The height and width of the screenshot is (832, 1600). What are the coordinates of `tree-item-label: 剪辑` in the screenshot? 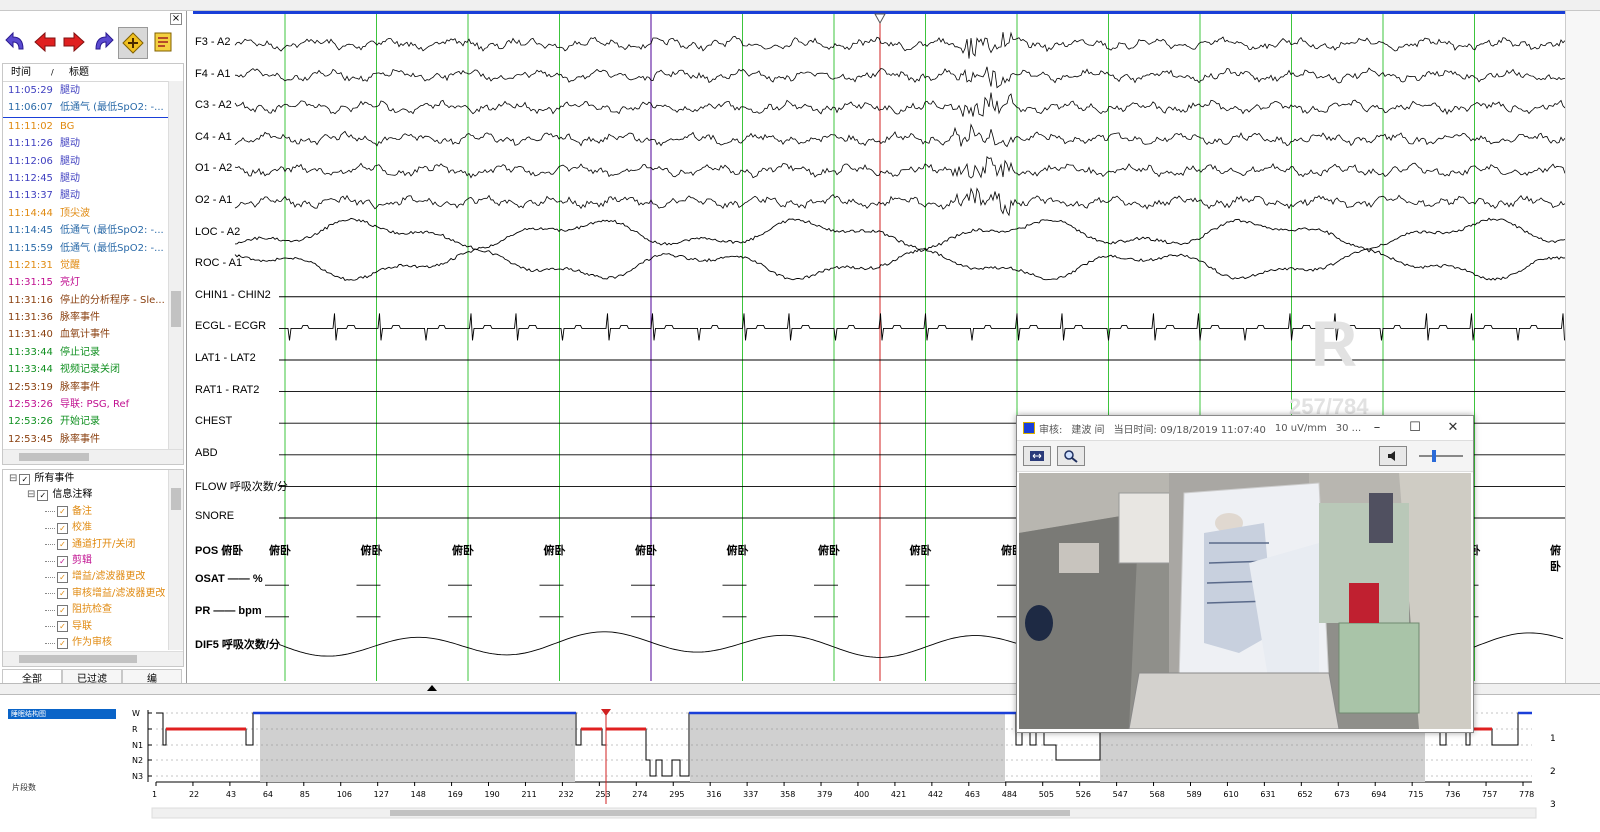 It's located at (82, 560).